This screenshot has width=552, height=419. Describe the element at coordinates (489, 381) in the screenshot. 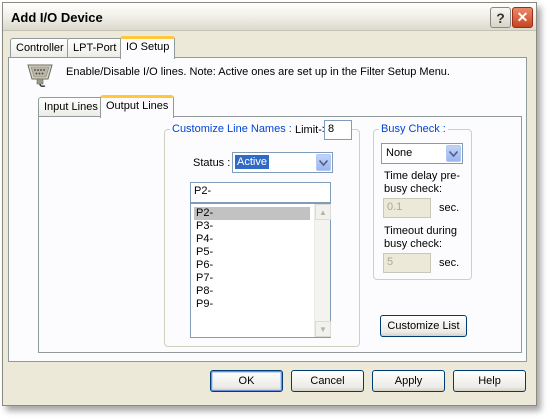

I see `help-button: Help` at that location.